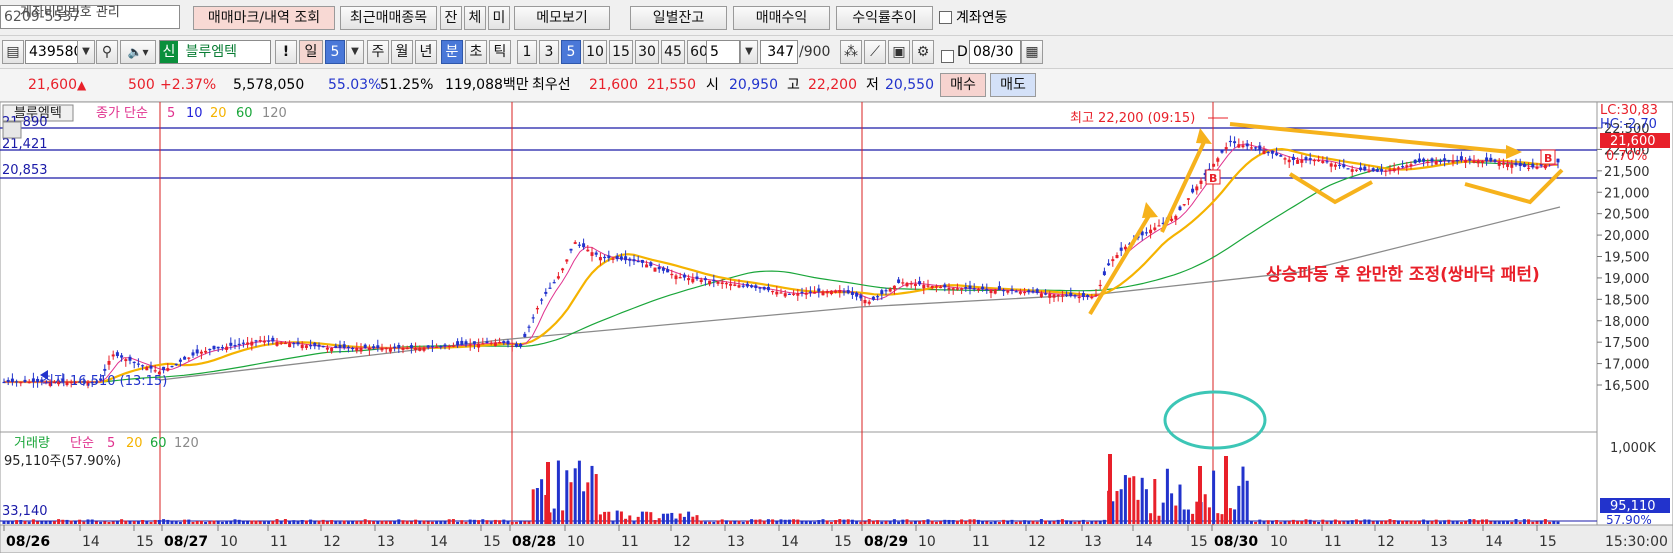  I want to click on search-icon: ⚲, so click(107, 52).